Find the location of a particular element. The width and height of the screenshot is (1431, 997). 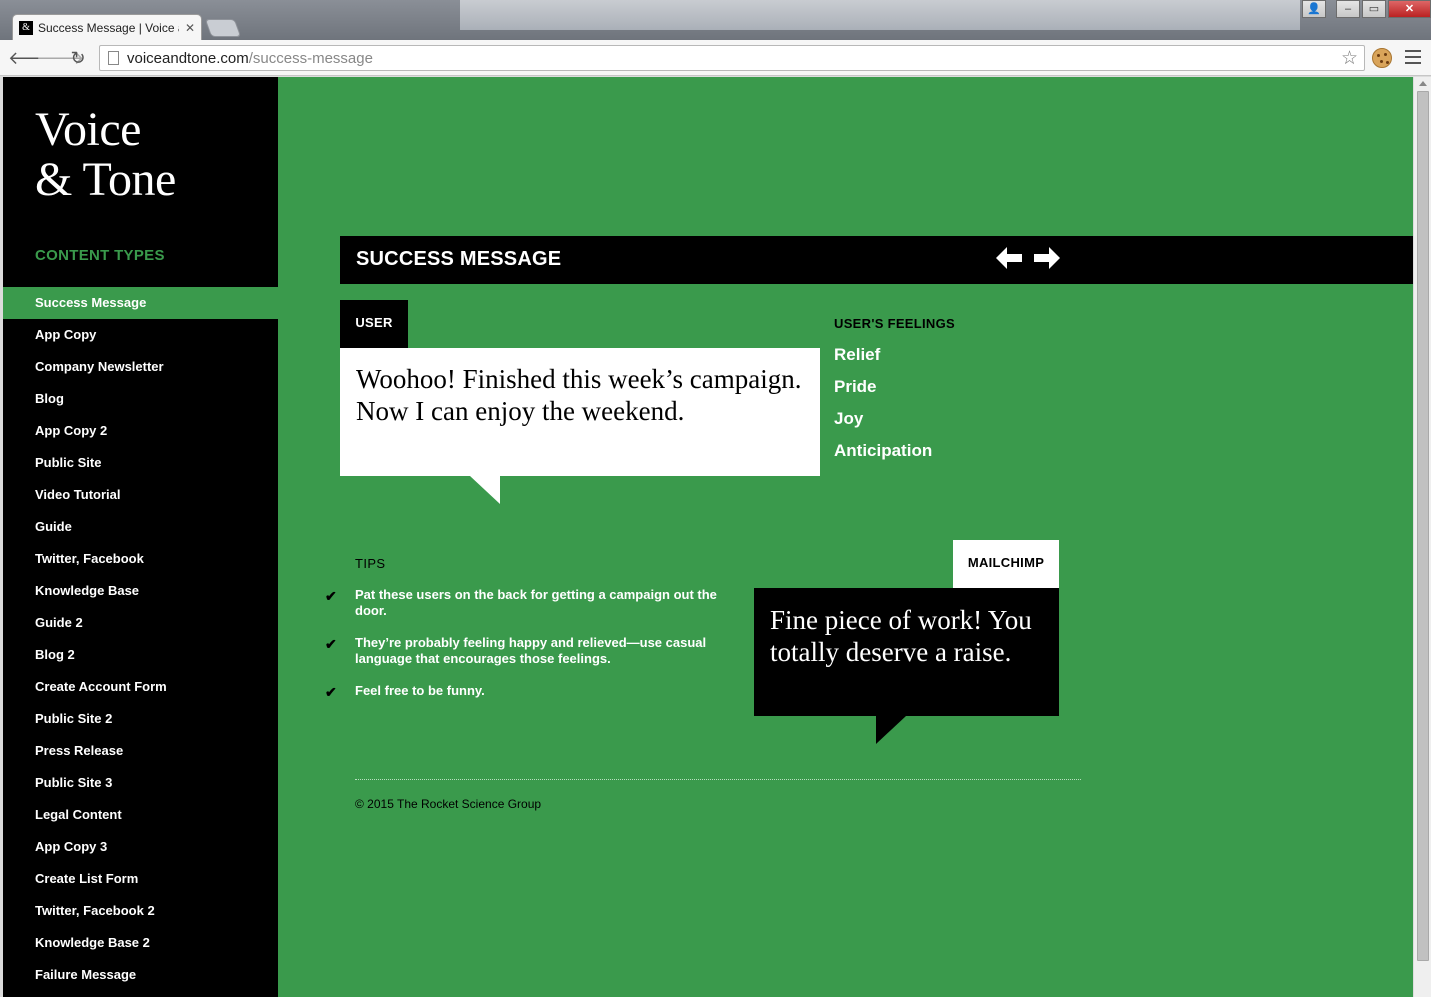

vertical-scrollbar is located at coordinates (1422, 537).